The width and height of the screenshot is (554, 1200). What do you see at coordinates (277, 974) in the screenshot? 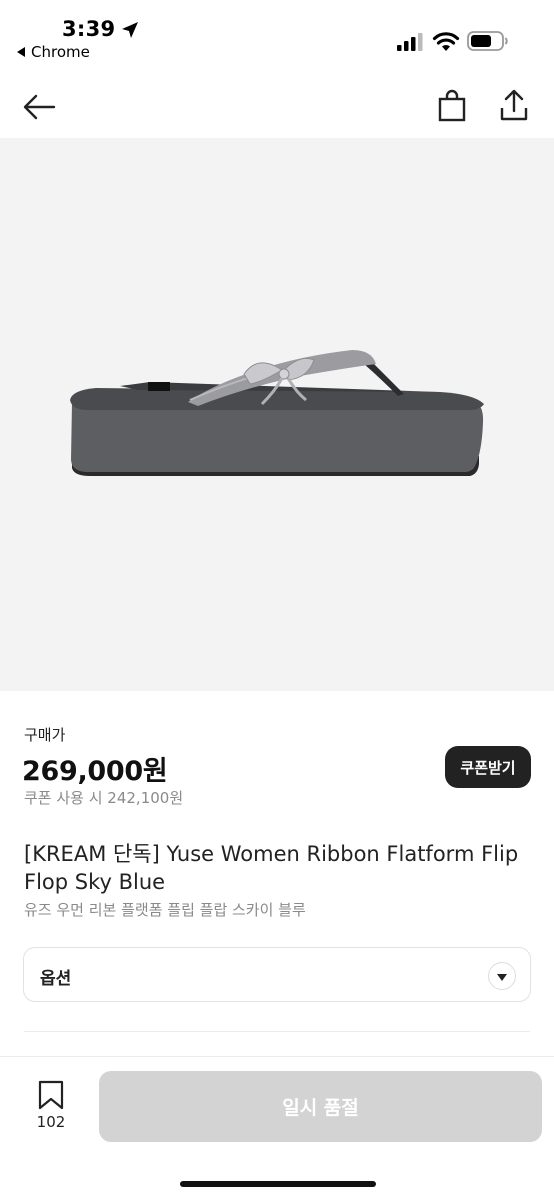
I see `option-select: 옵션` at bounding box center [277, 974].